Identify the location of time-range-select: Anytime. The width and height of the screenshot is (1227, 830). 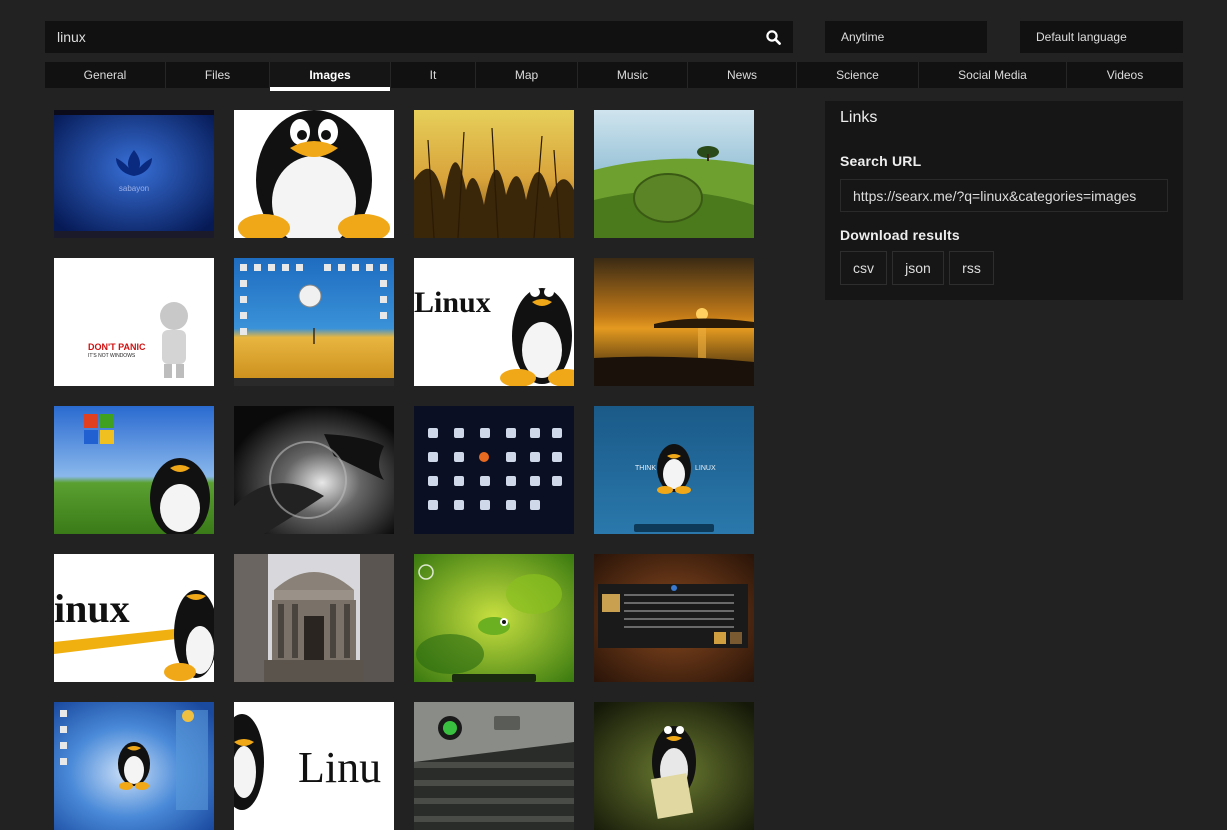
(906, 37).